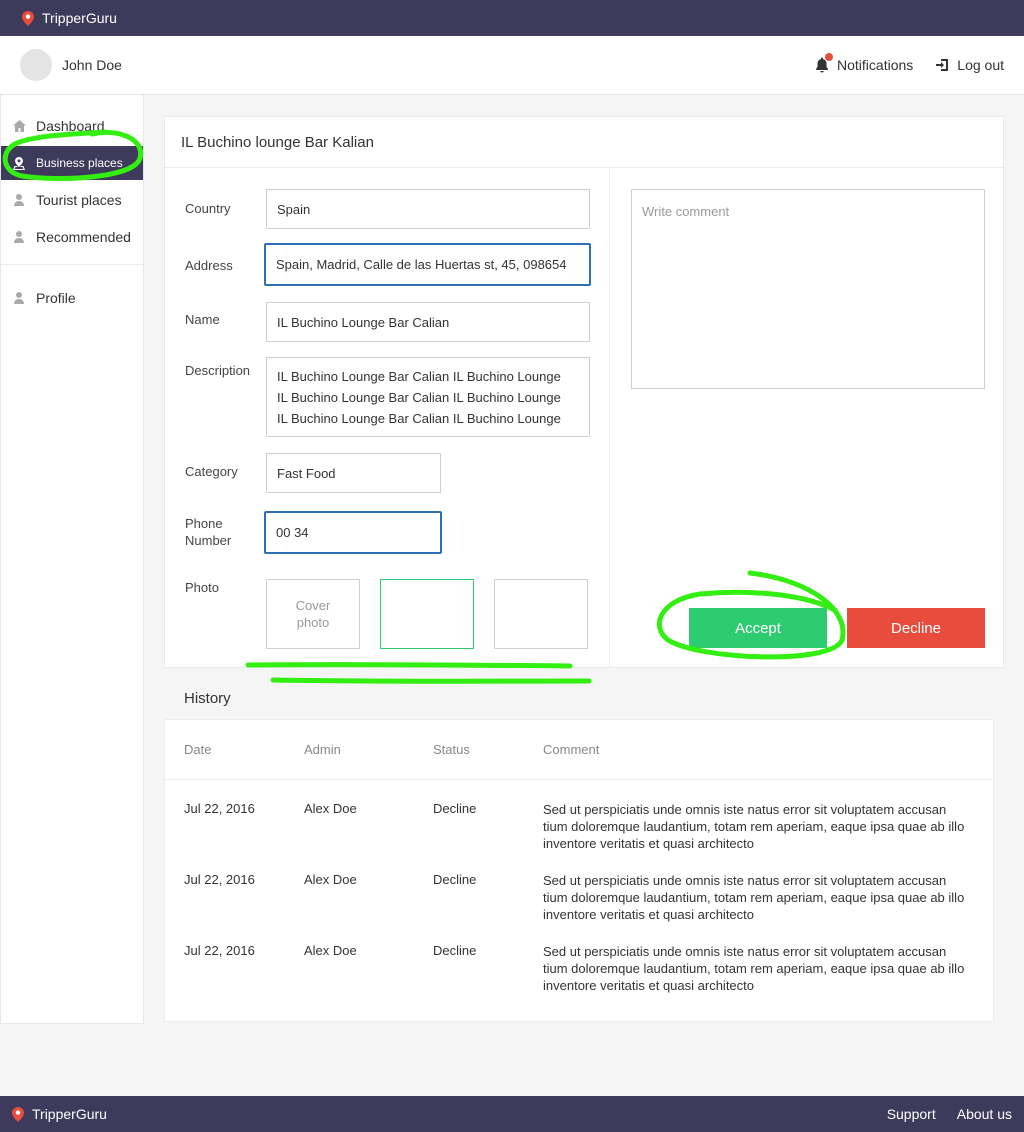  What do you see at coordinates (875, 65) in the screenshot?
I see `notifications-label: Notifications` at bounding box center [875, 65].